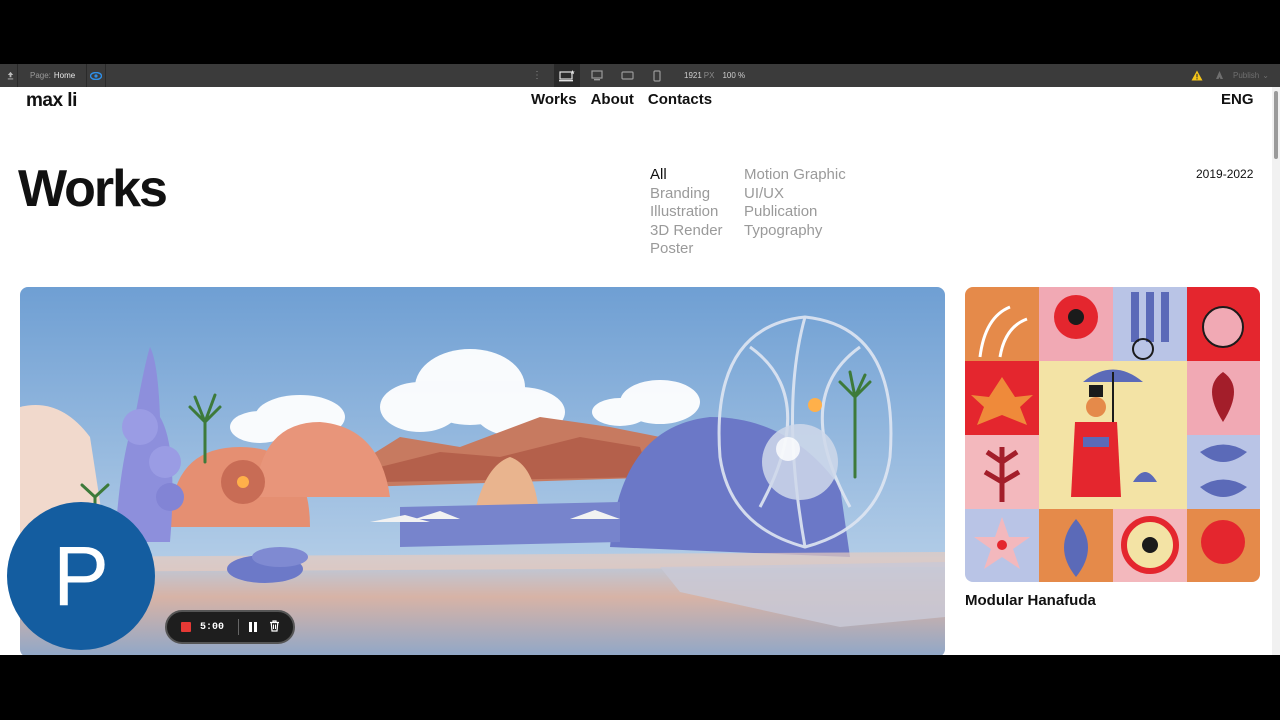  What do you see at coordinates (686, 194) in the screenshot?
I see `filter-branding: Branding` at bounding box center [686, 194].